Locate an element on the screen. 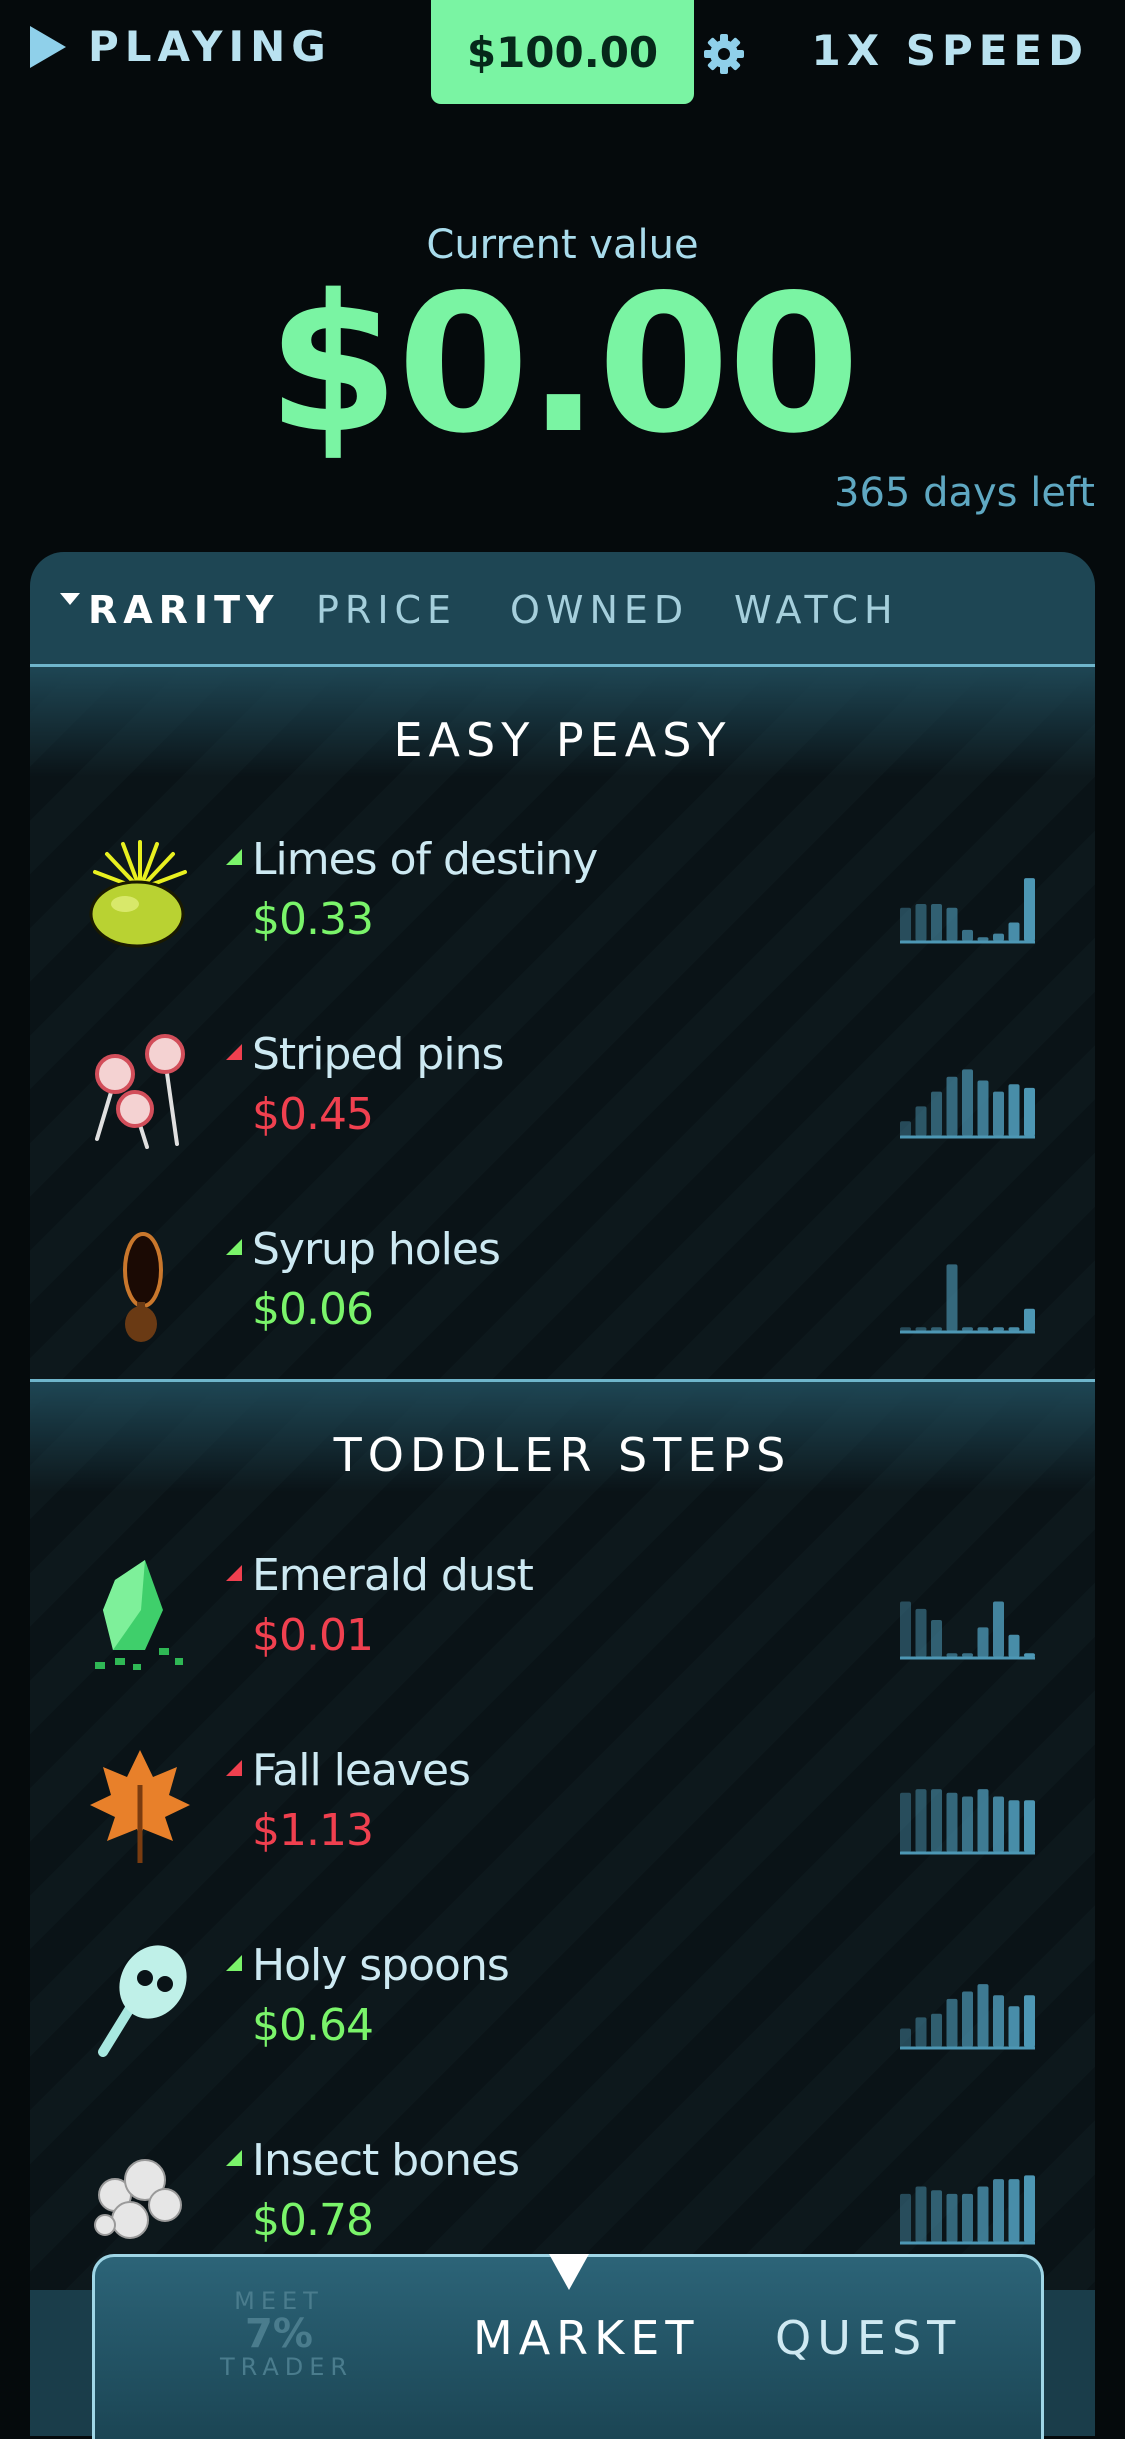 The width and height of the screenshot is (1125, 2439). lime-icon is located at coordinates (138, 894).